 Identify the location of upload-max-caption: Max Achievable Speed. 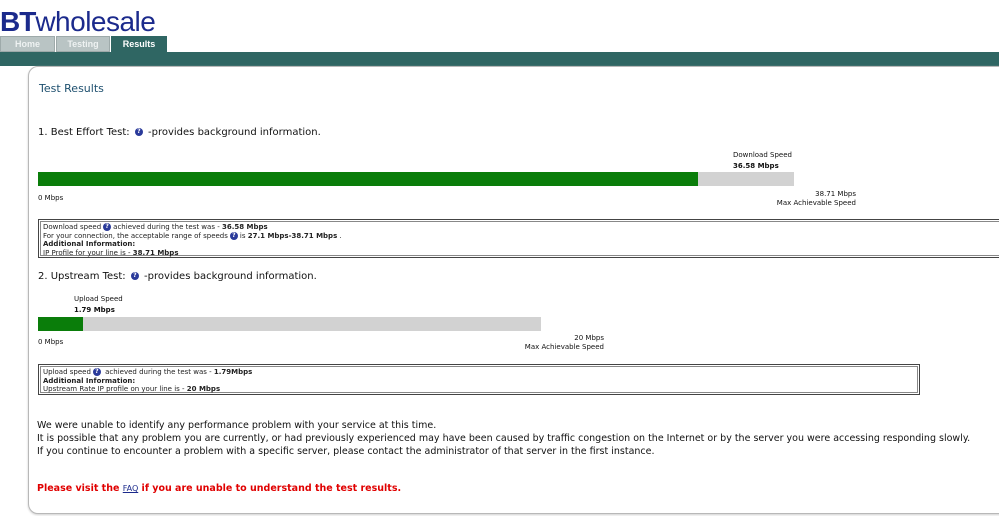
(564, 347).